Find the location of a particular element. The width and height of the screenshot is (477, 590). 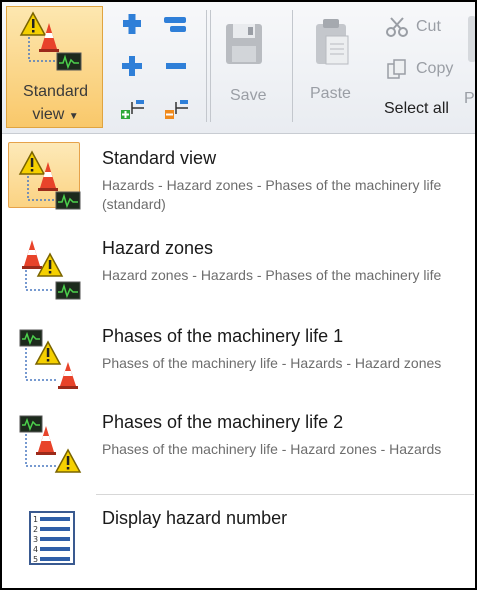

menu-divider is located at coordinates (285, 494).